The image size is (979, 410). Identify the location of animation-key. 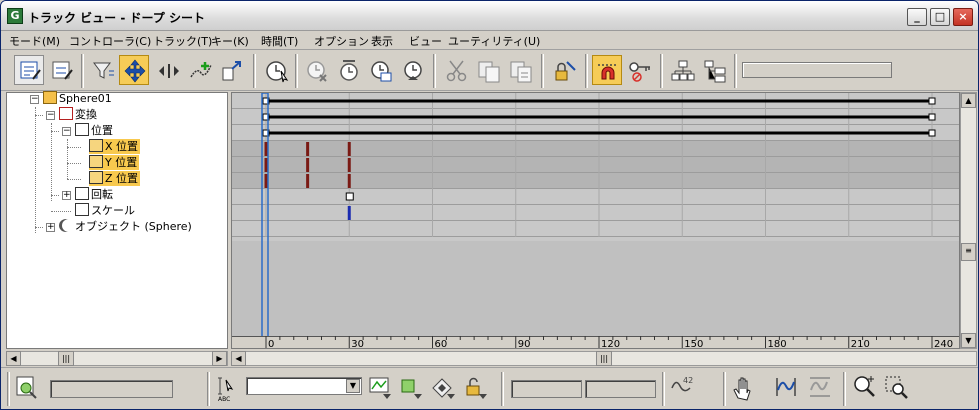
(308, 165).